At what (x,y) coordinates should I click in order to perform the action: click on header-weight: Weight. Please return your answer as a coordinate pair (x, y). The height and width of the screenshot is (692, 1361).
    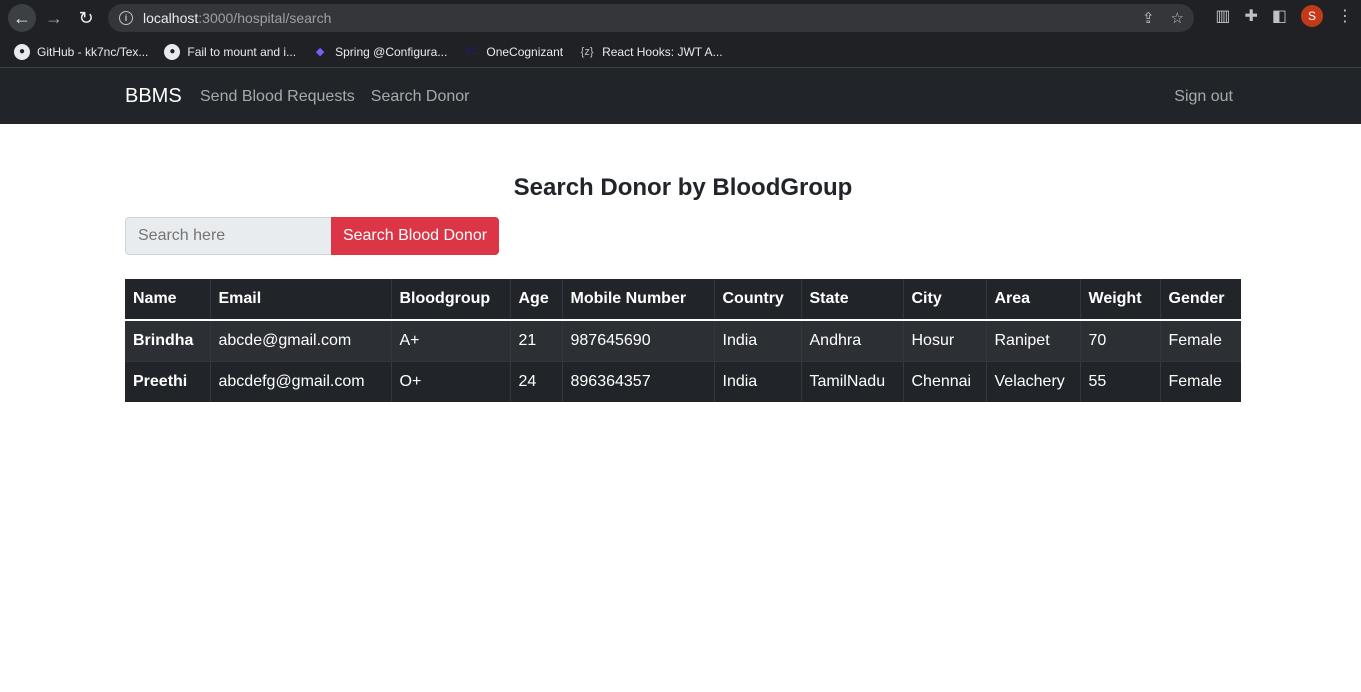
    Looking at the image, I should click on (1119, 300).